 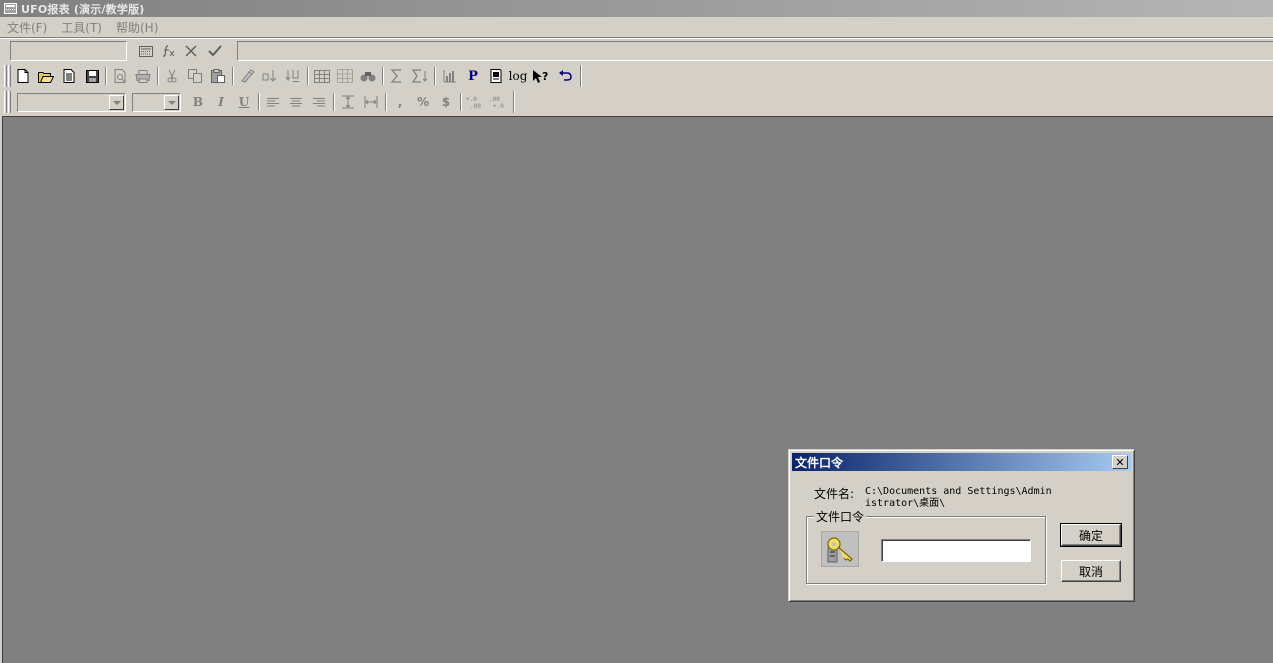 I want to click on currency-style-button: $, so click(x=446, y=102).